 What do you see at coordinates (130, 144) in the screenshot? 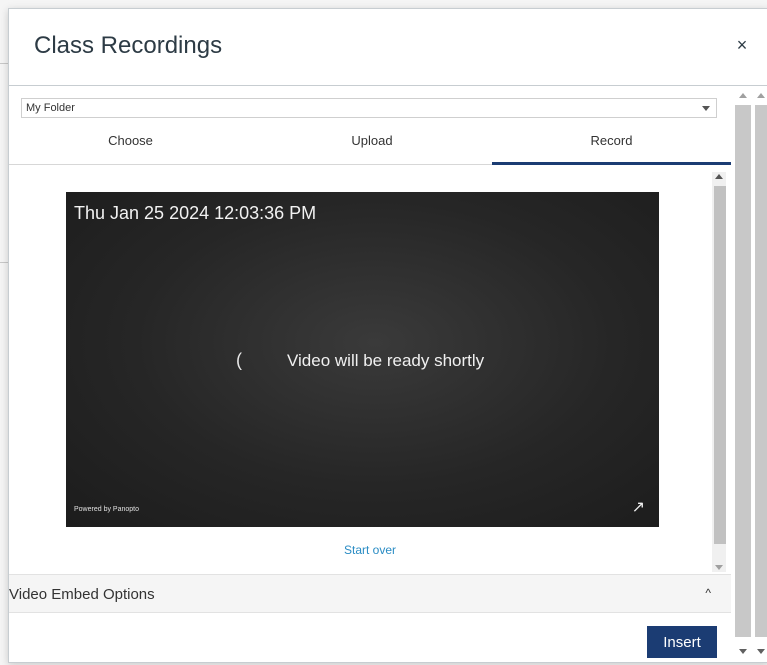
I see `tab-choose: Choose` at bounding box center [130, 144].